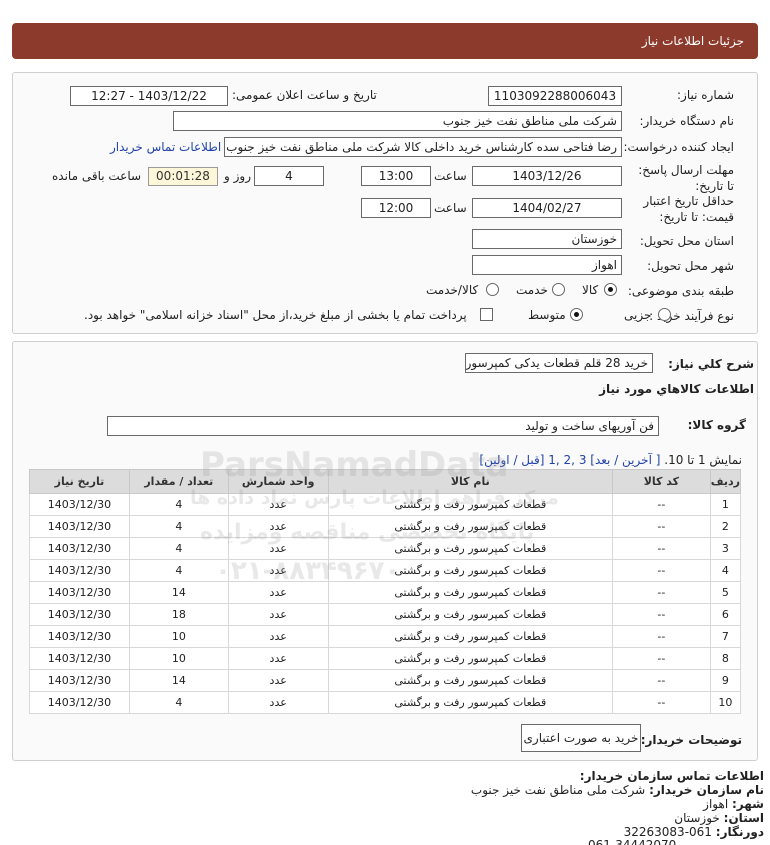 The width and height of the screenshot is (770, 845). What do you see at coordinates (686, 178) in the screenshot?
I see `deadline-label: مهلت ارسال پاسخ: تا تاریخ:` at bounding box center [686, 178].